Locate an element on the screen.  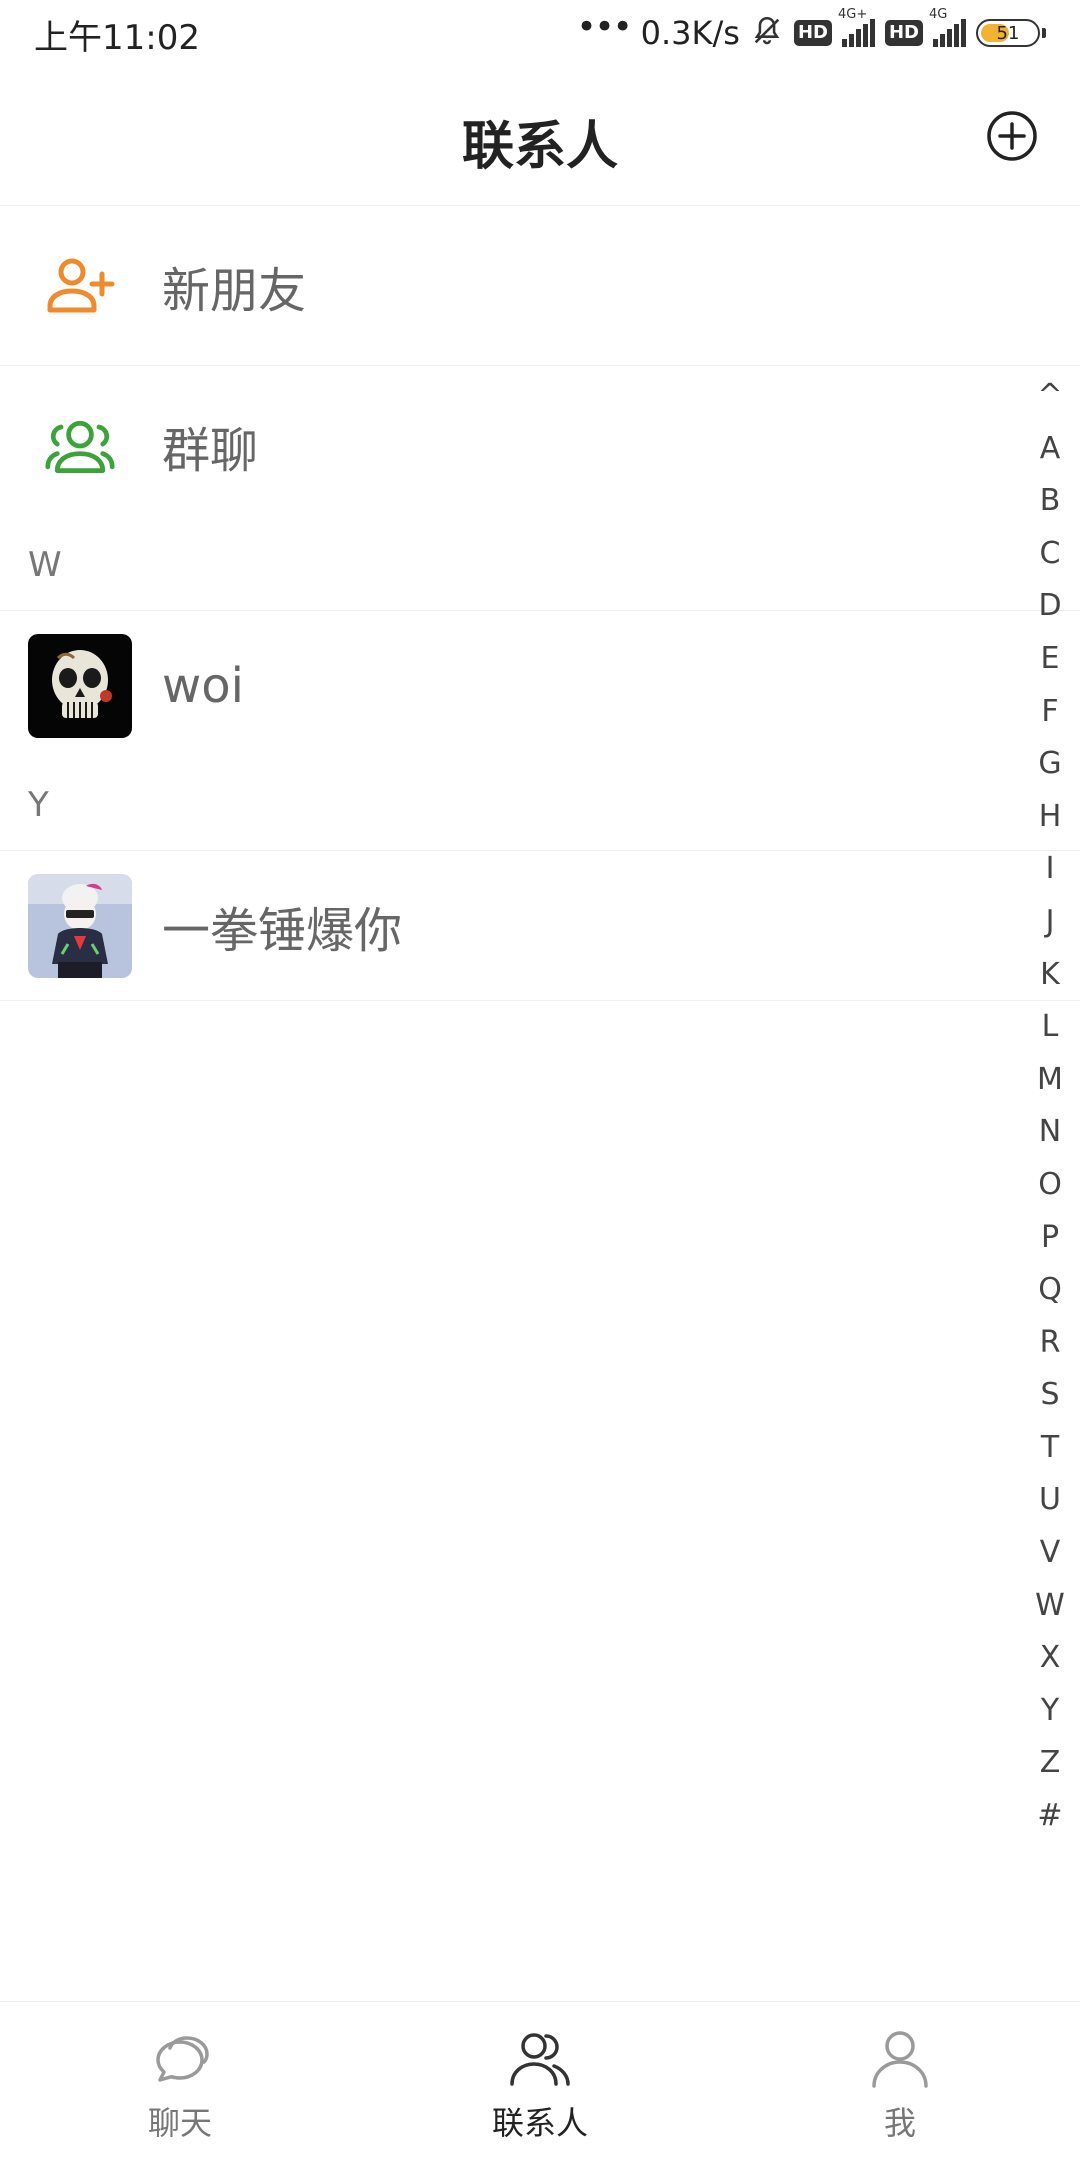
contact-item-yiquan: 一拳锤爆你 is located at coordinates (540, 925).